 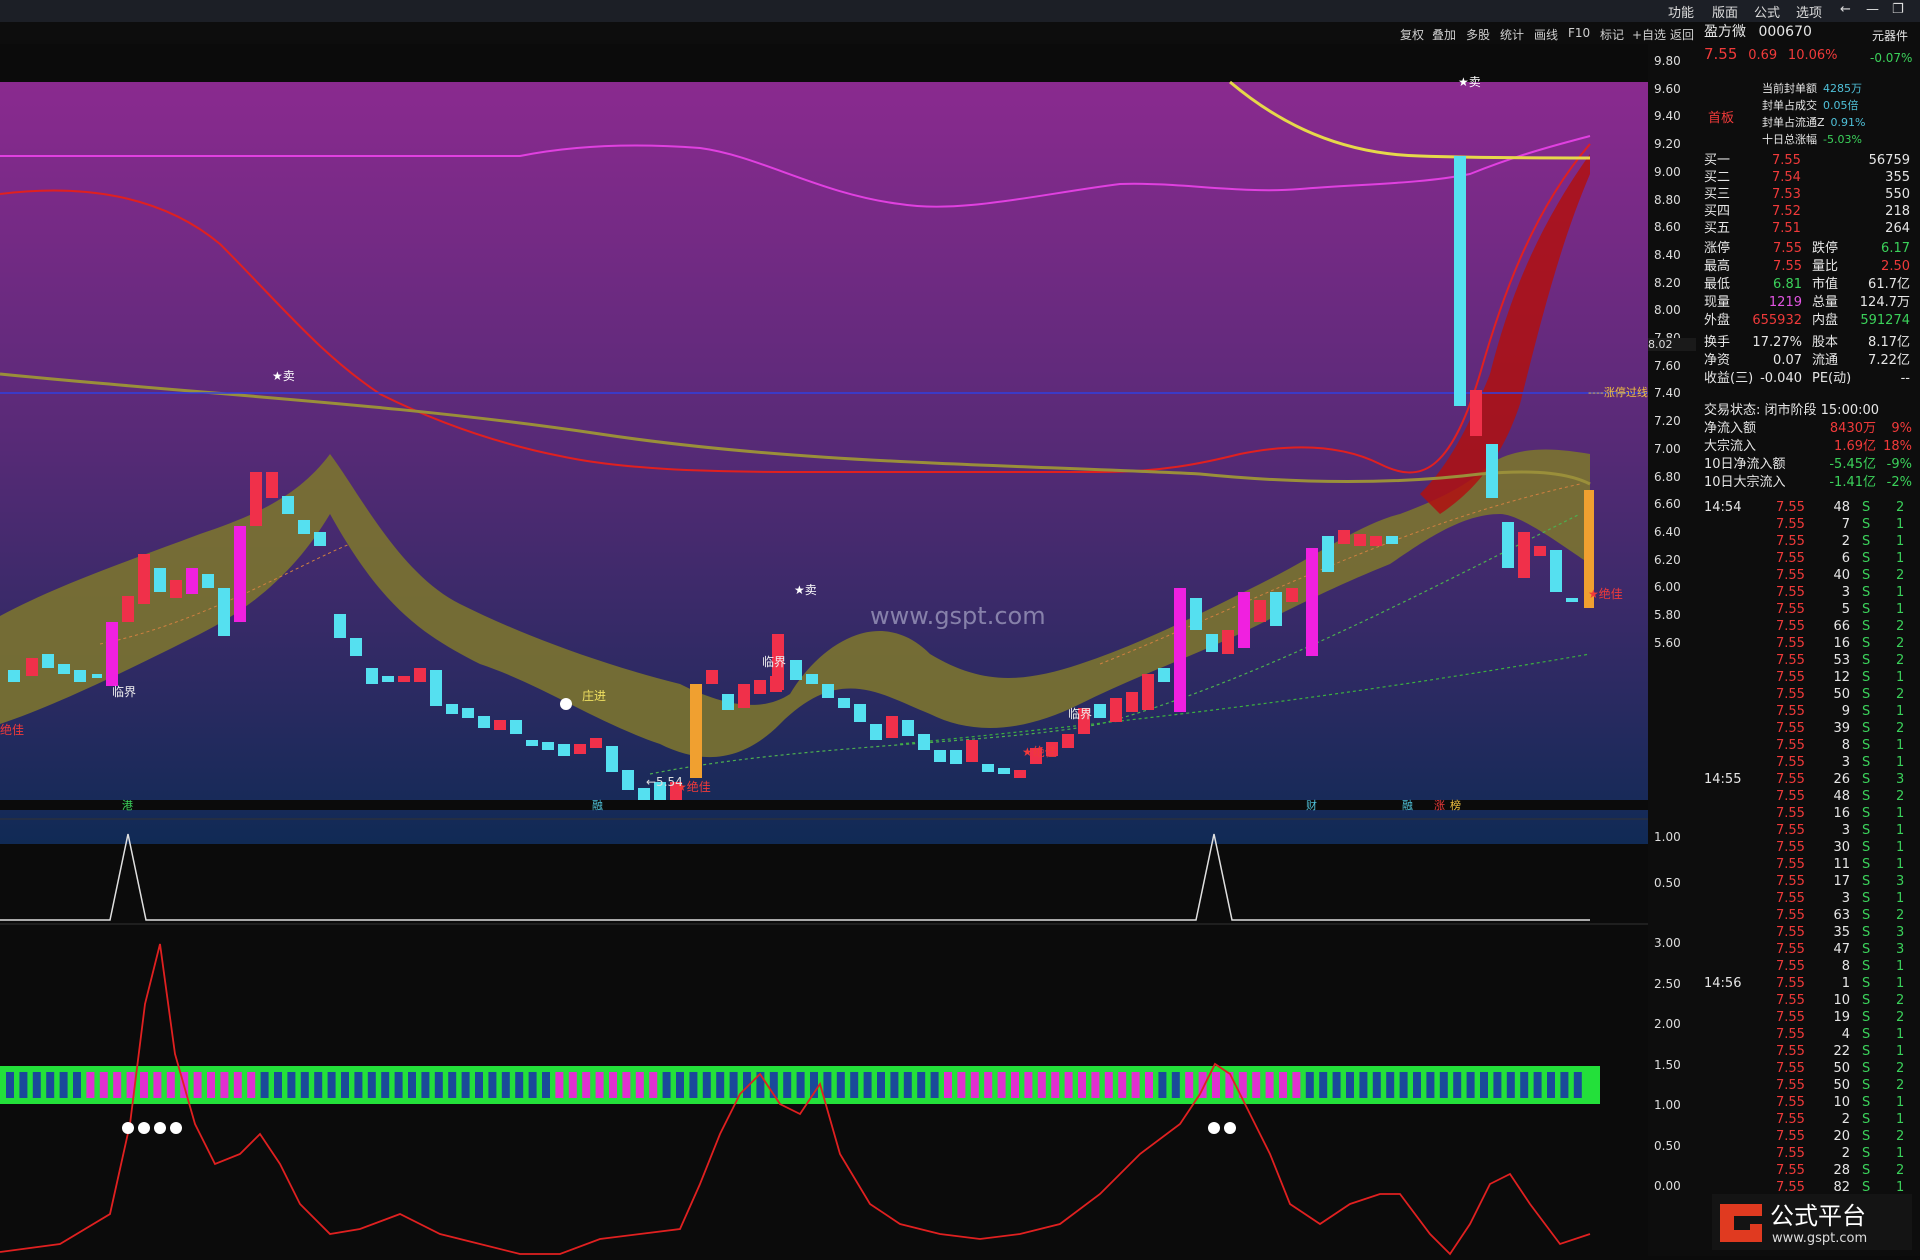 What do you see at coordinates (1777, 320) in the screenshot?
I see `stat-value: 655932` at bounding box center [1777, 320].